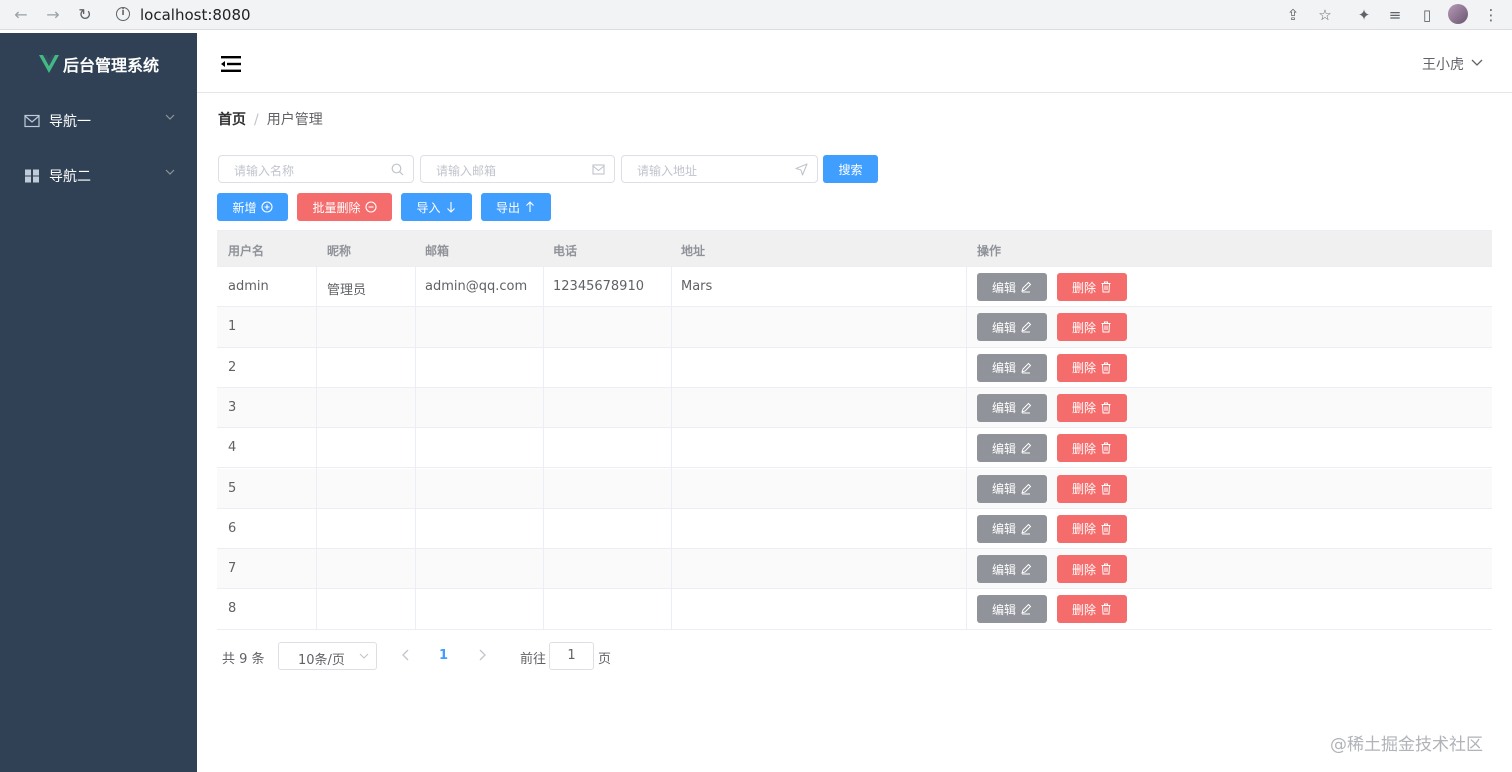 The height and width of the screenshot is (772, 1512). I want to click on site-info-icon: i, so click(123, 14).